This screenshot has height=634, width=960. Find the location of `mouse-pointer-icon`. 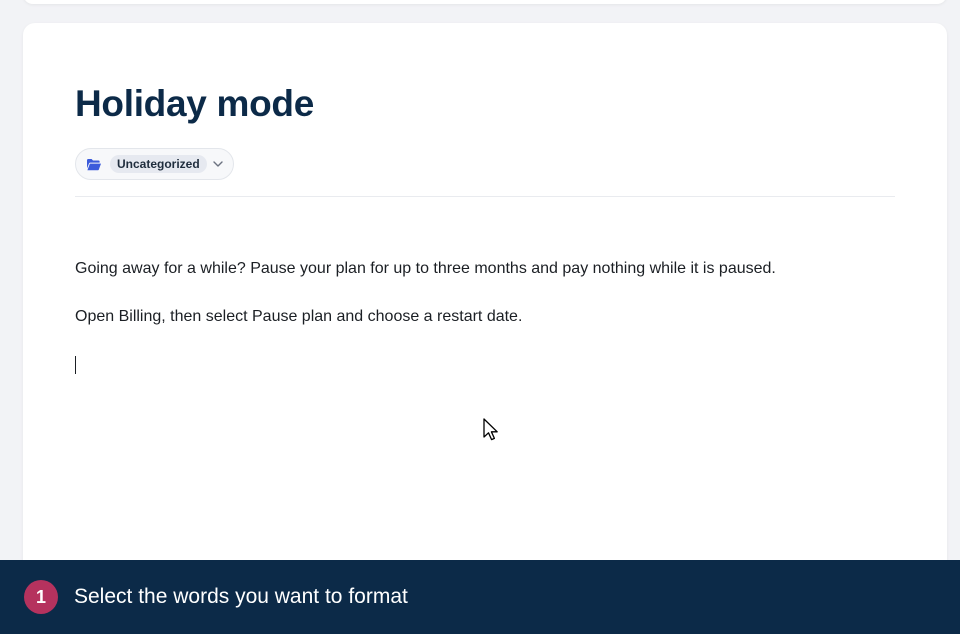

mouse-pointer-icon is located at coordinates (490, 429).